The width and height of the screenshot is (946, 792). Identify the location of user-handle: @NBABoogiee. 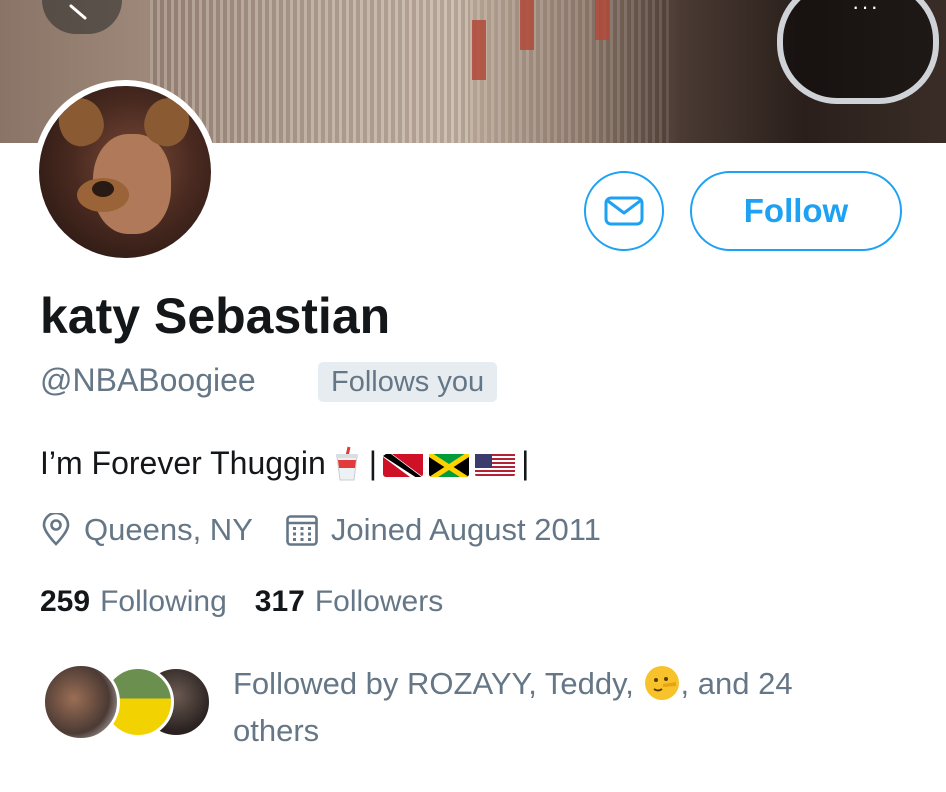
(148, 380).